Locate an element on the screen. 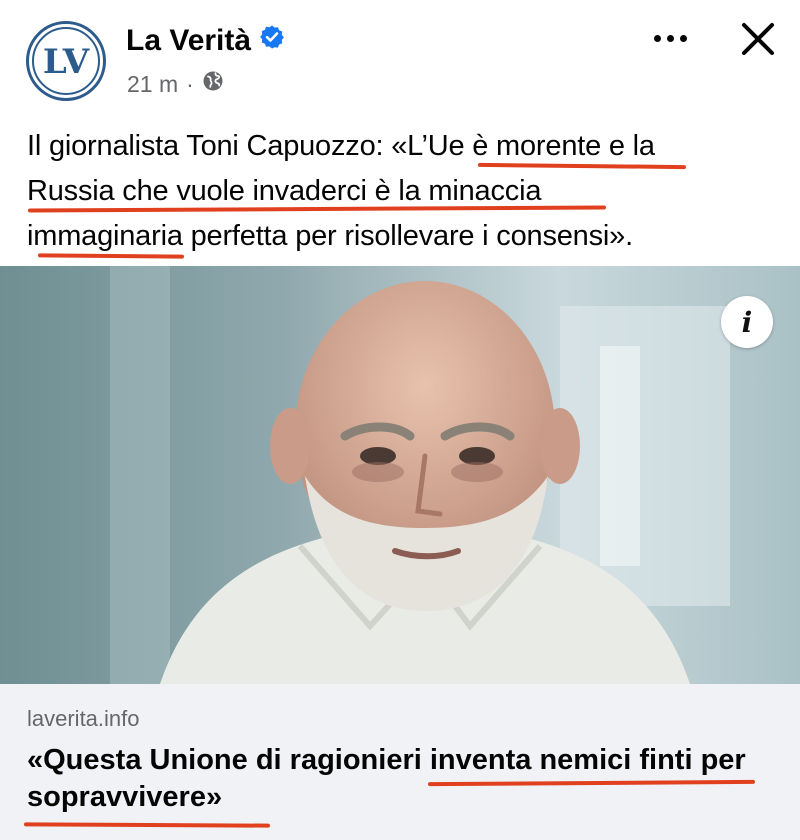 This screenshot has height=840, width=800. more-options-button is located at coordinates (670, 38).